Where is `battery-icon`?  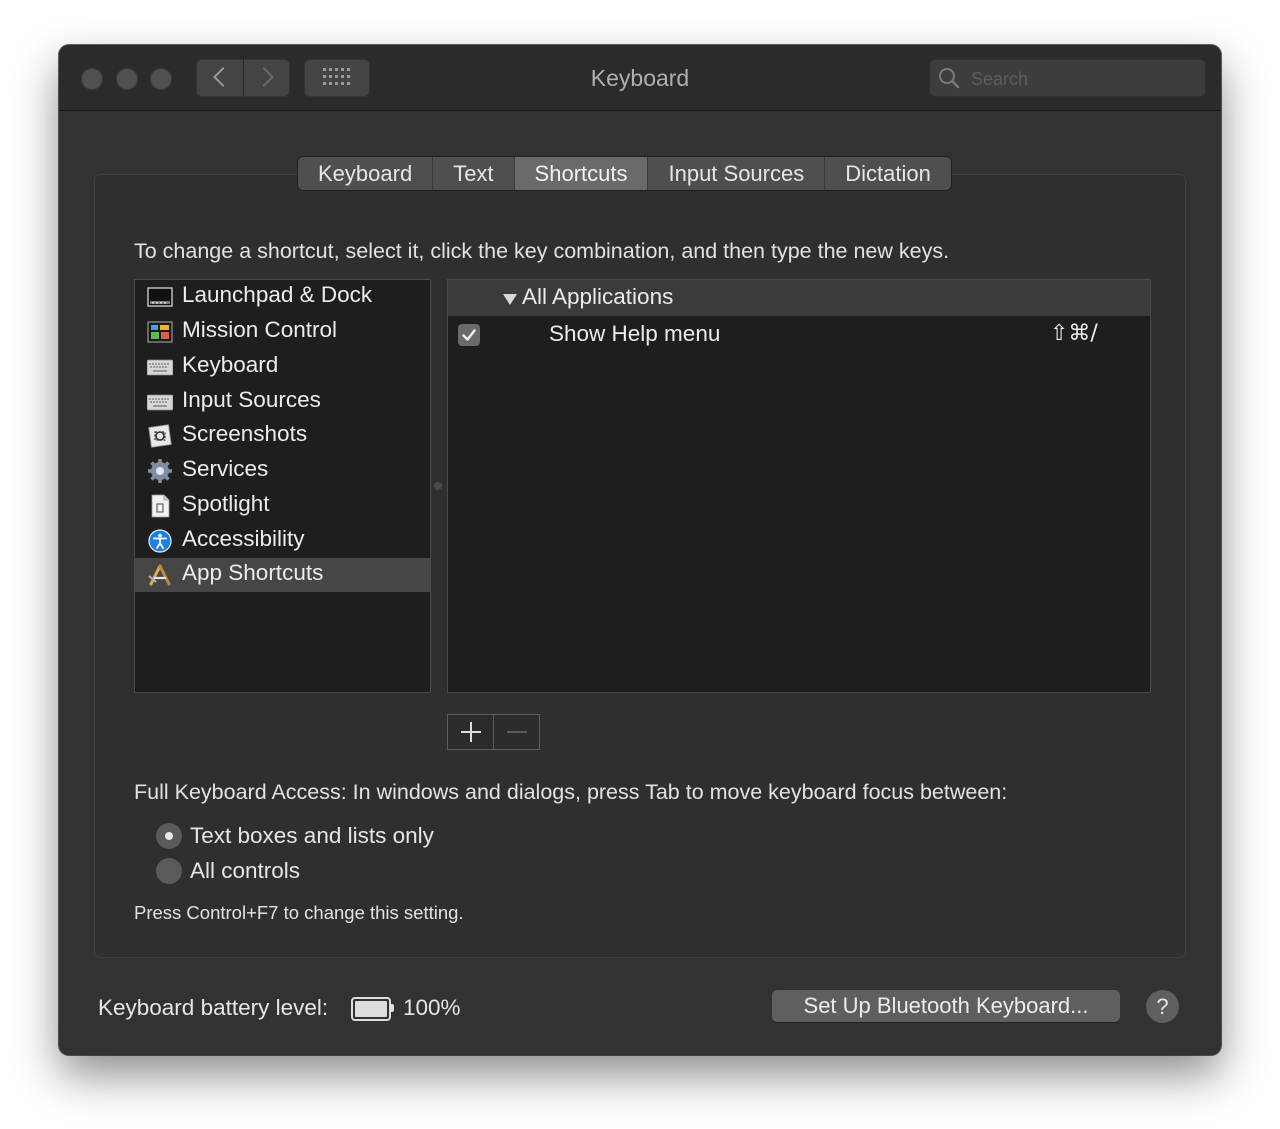 battery-icon is located at coordinates (372, 1009).